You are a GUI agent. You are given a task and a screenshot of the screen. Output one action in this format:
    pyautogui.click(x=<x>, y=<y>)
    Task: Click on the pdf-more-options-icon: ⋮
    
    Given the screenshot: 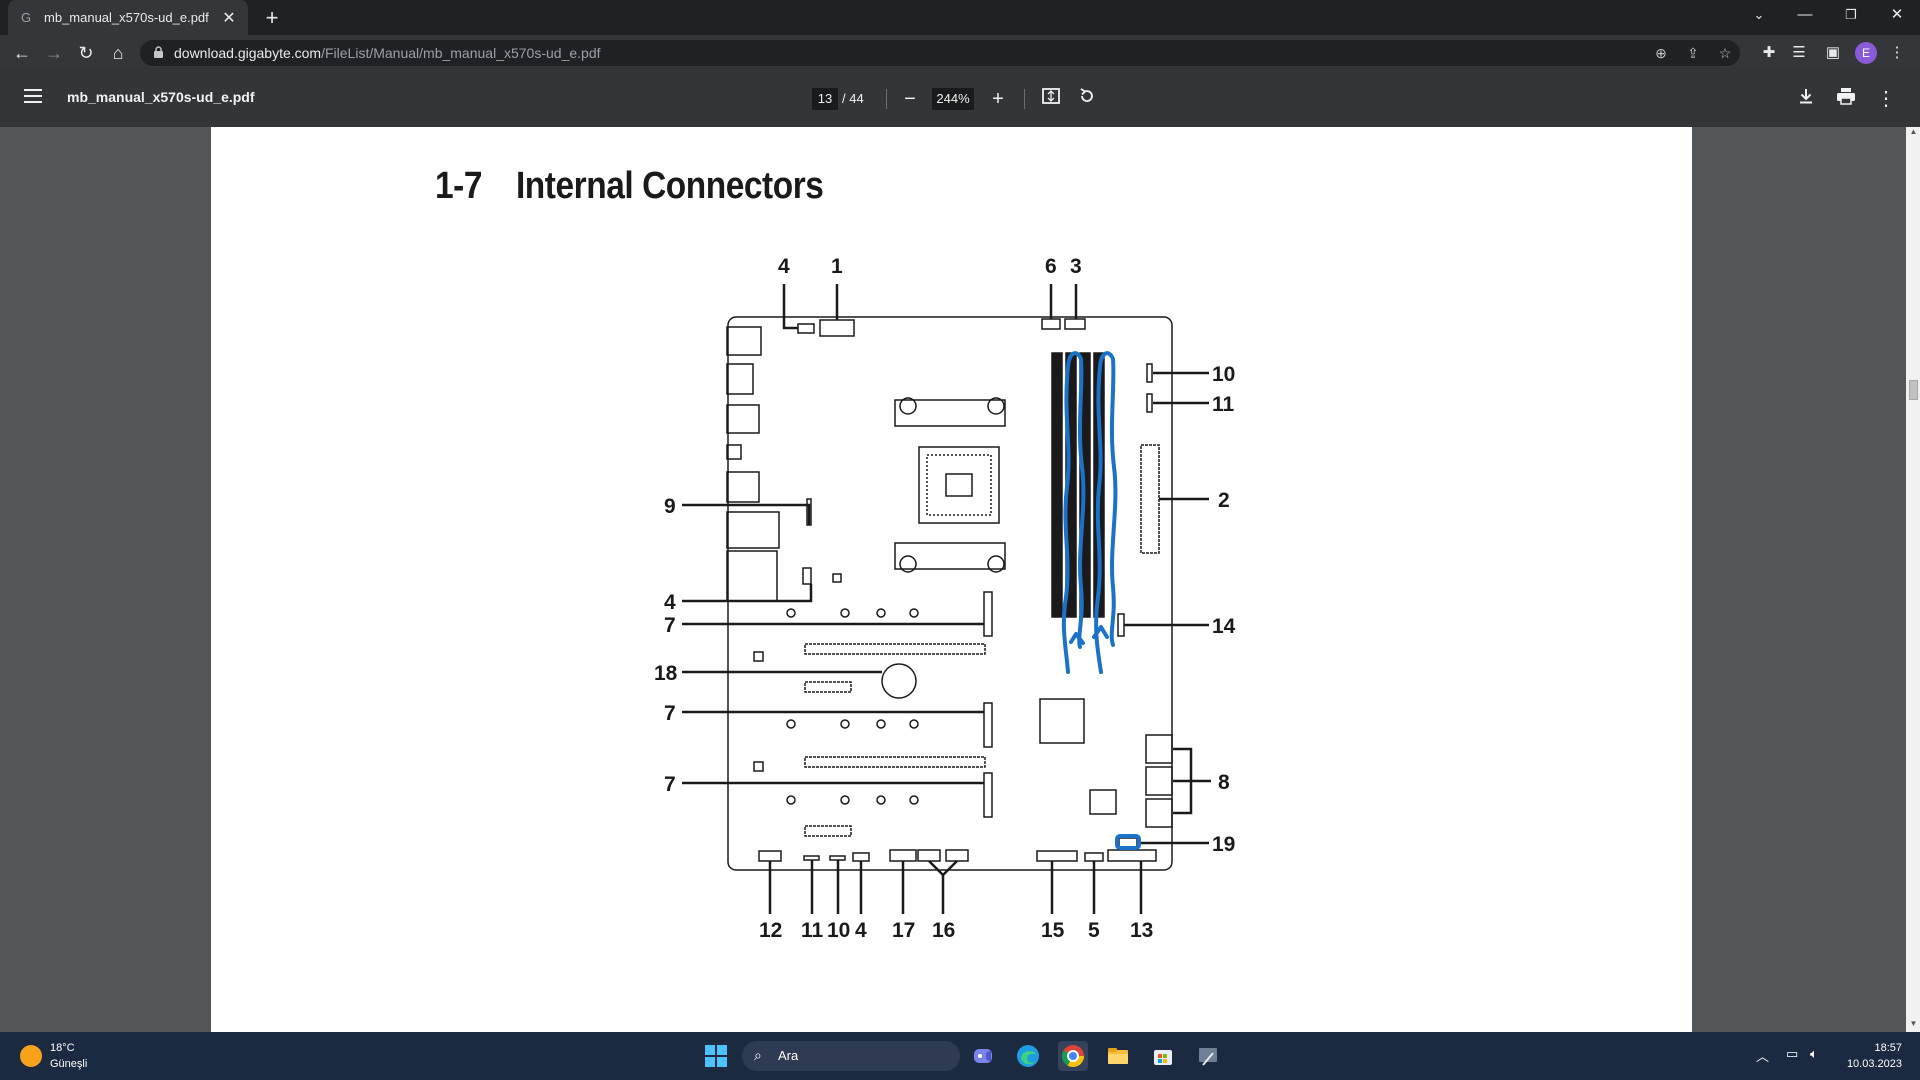 What is the action you would take?
    pyautogui.click(x=1886, y=99)
    